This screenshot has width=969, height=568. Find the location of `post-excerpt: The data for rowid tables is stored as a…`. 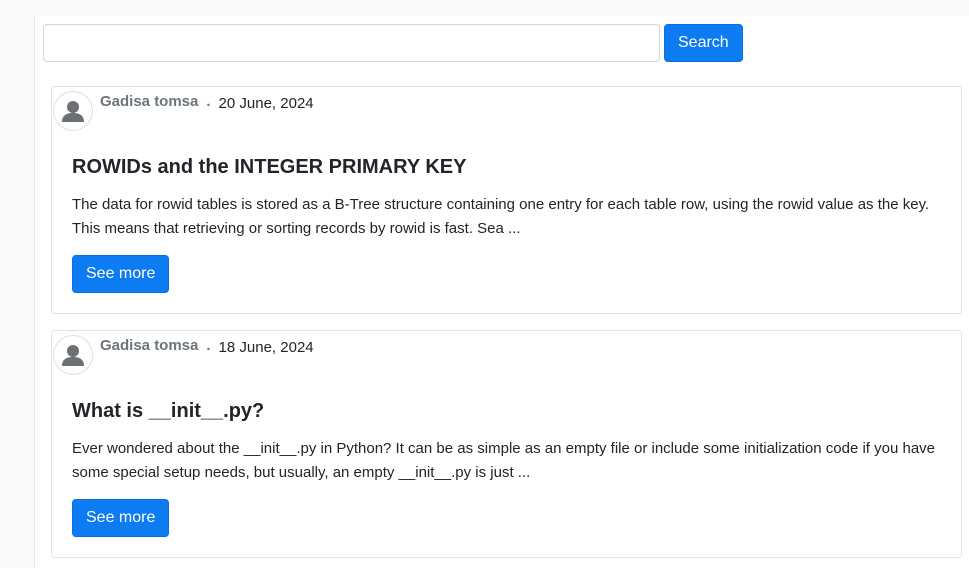

post-excerpt: The data for rowid tables is stored as a… is located at coordinates (501, 216).